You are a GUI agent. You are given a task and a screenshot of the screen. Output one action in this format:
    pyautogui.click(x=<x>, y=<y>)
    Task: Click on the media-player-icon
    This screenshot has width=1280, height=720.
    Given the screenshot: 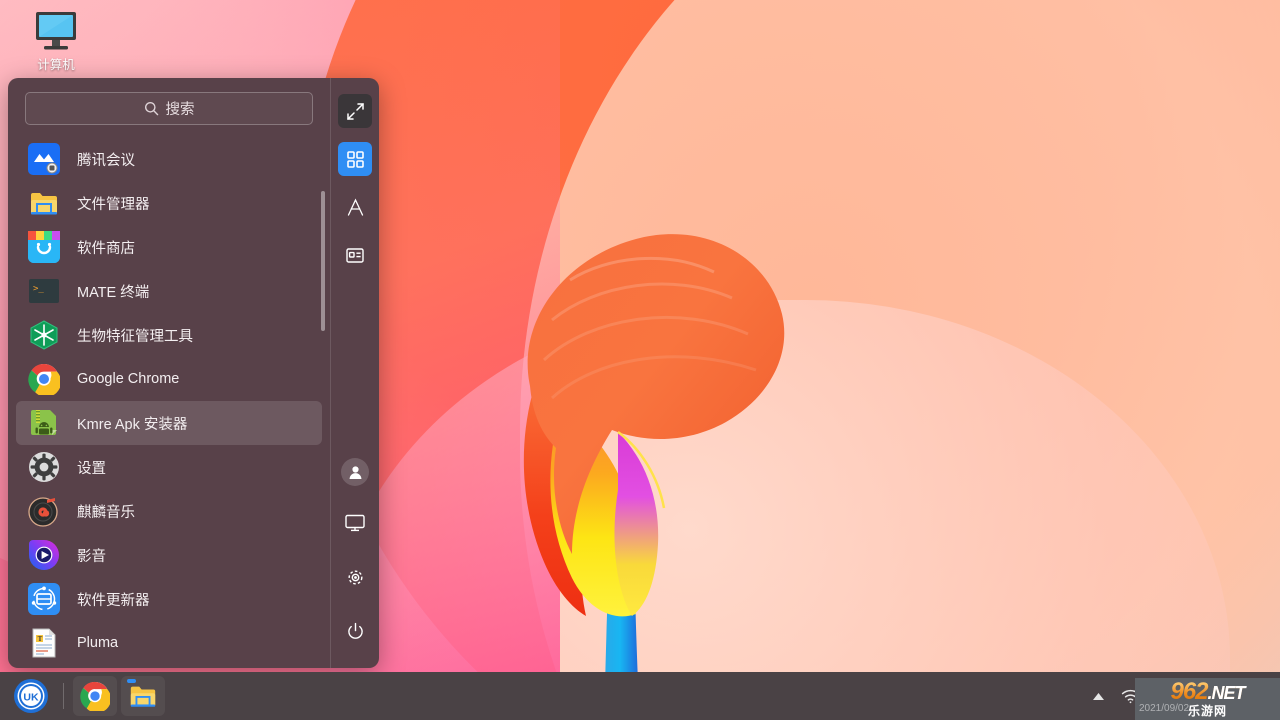 What is the action you would take?
    pyautogui.click(x=44, y=555)
    